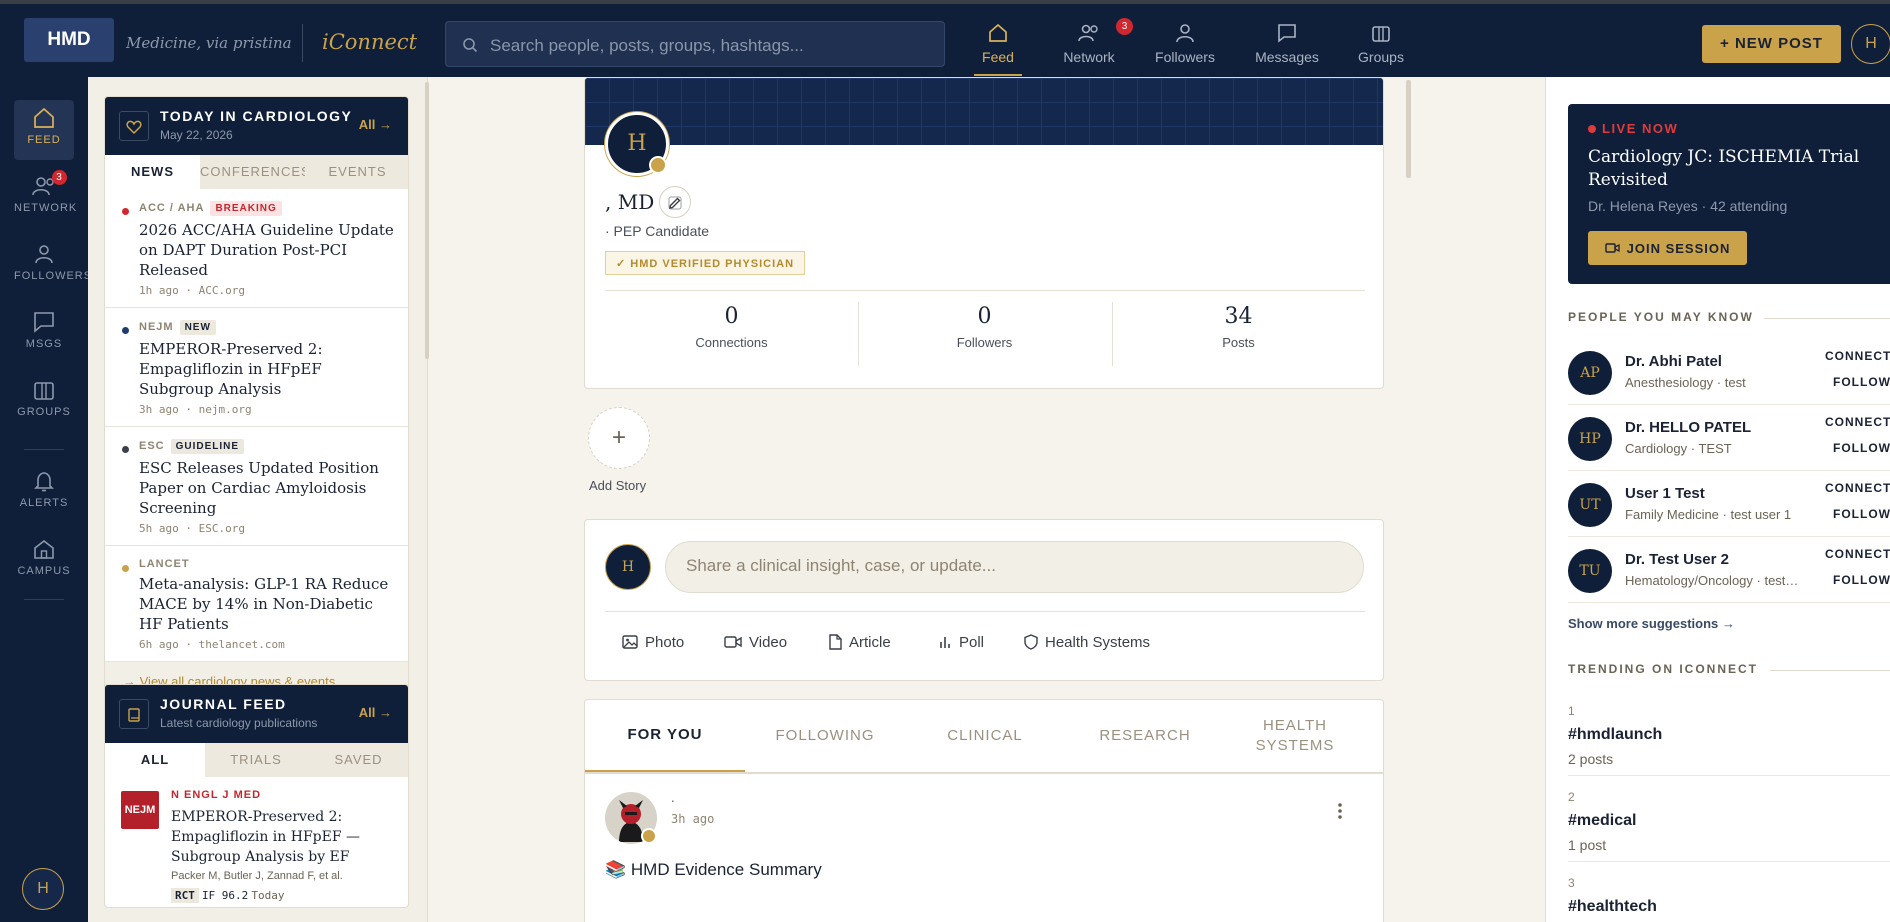 This screenshot has width=1890, height=922. I want to click on stat-connections: 0 Connections, so click(731, 327).